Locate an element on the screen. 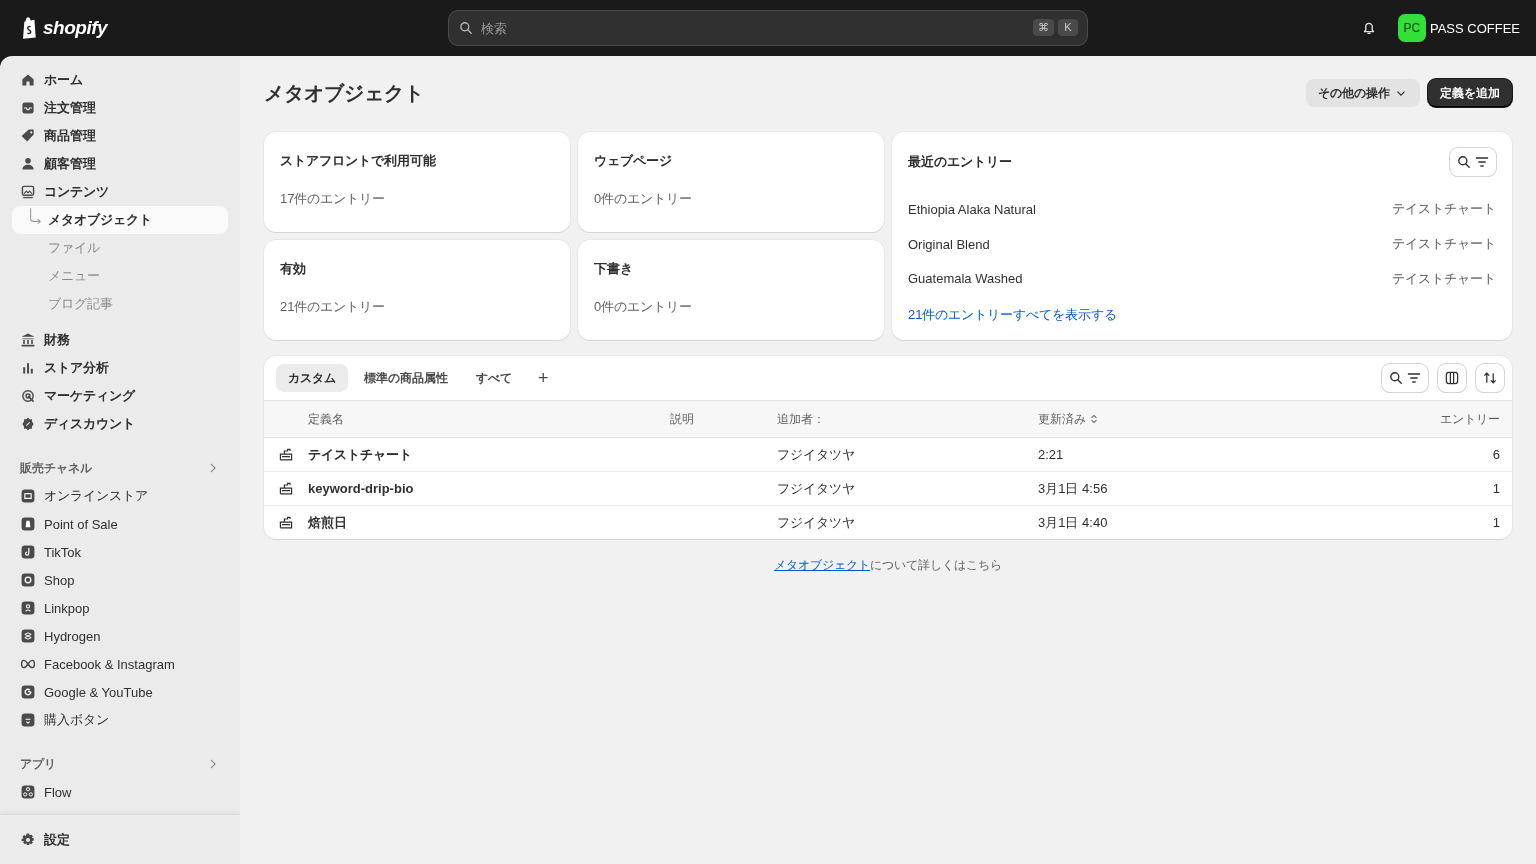 The image size is (1536, 864). column-header: 定義名 is located at coordinates (326, 419).